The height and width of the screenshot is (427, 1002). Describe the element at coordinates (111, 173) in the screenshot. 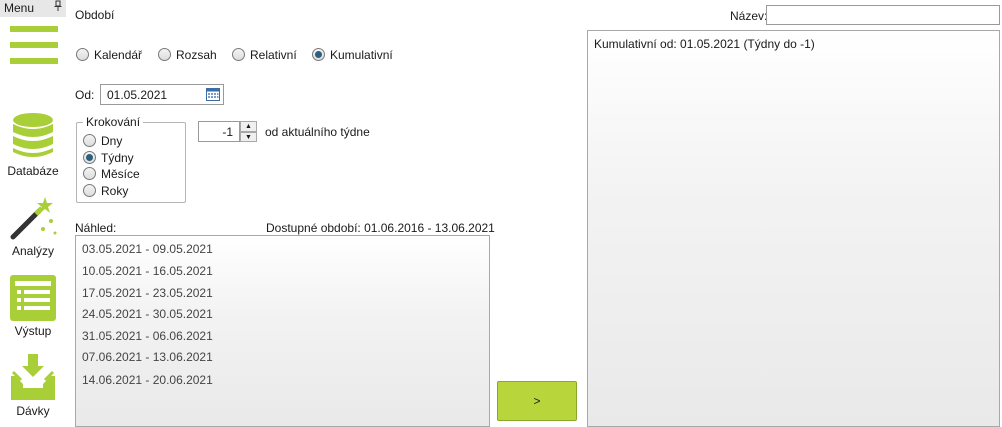

I see `stepping-mesice-radio: Měsíce` at that location.